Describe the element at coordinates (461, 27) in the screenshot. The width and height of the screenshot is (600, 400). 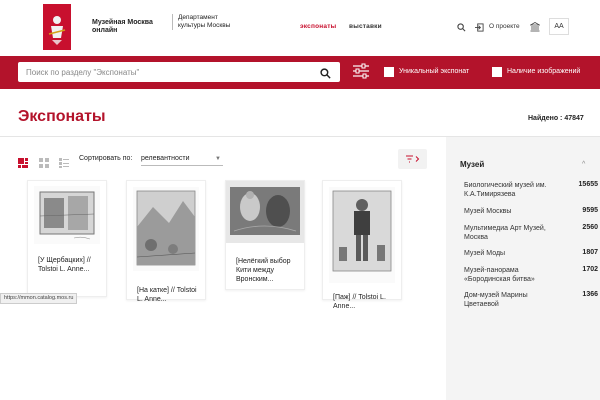
I see `search-icon` at that location.